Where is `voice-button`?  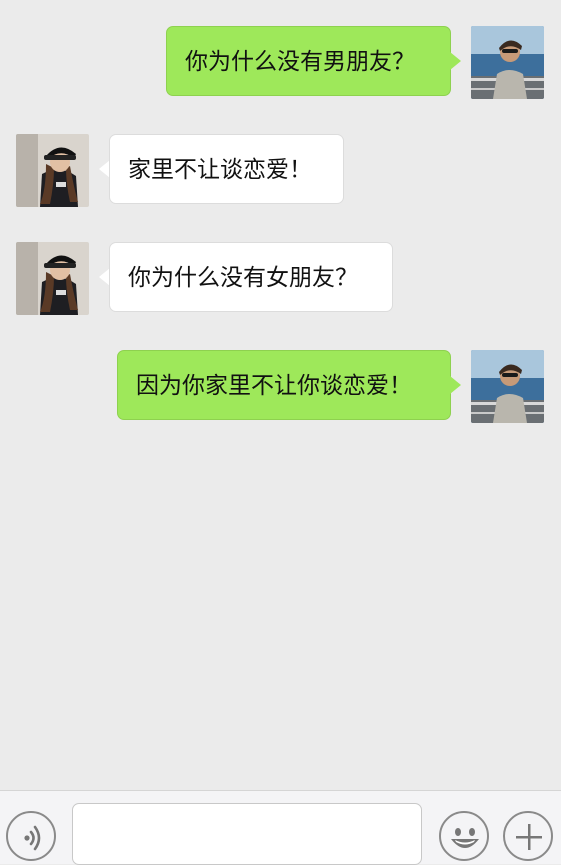 voice-button is located at coordinates (31, 836).